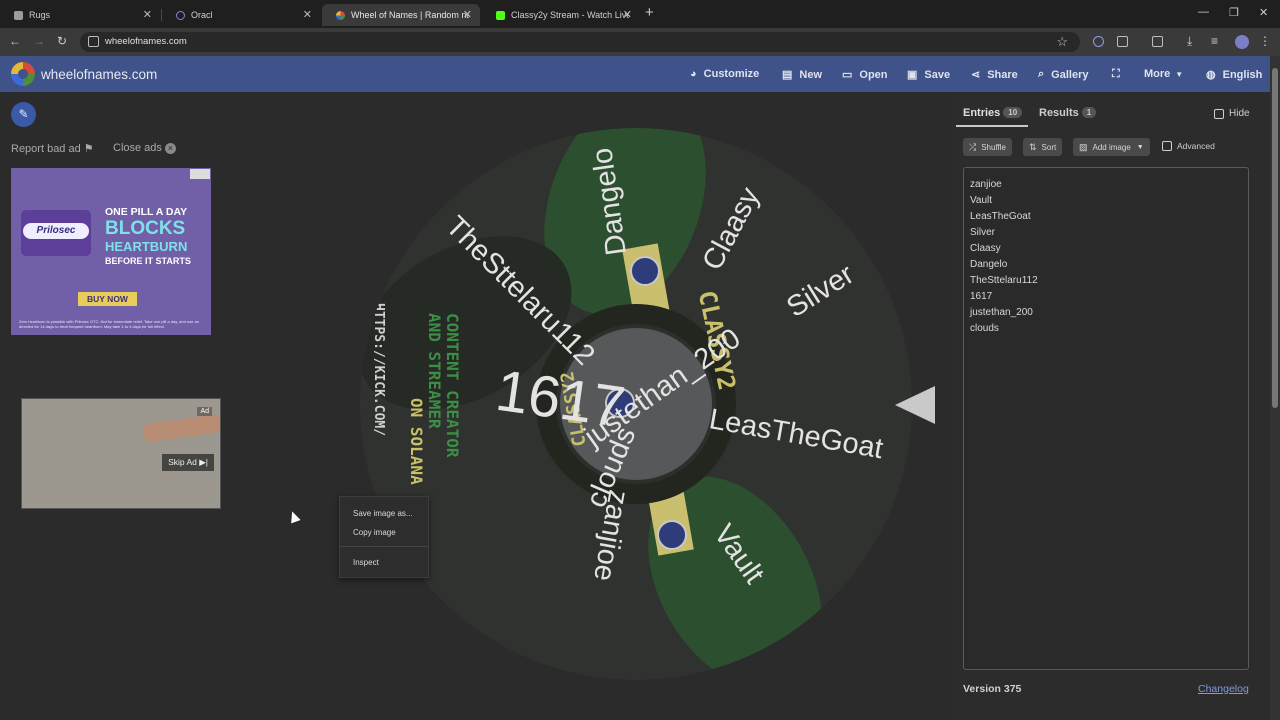 Image resolution: width=1280 pixels, height=720 pixels. I want to click on version-label: Version 375, so click(992, 689).